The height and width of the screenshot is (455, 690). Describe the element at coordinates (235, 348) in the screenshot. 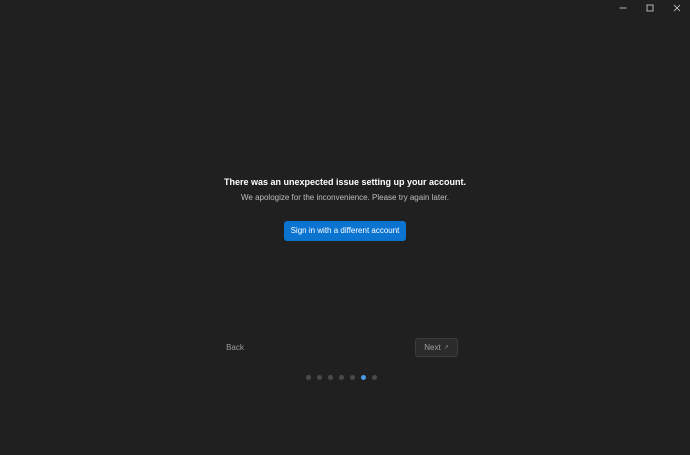

I see `back-button: Back` at that location.